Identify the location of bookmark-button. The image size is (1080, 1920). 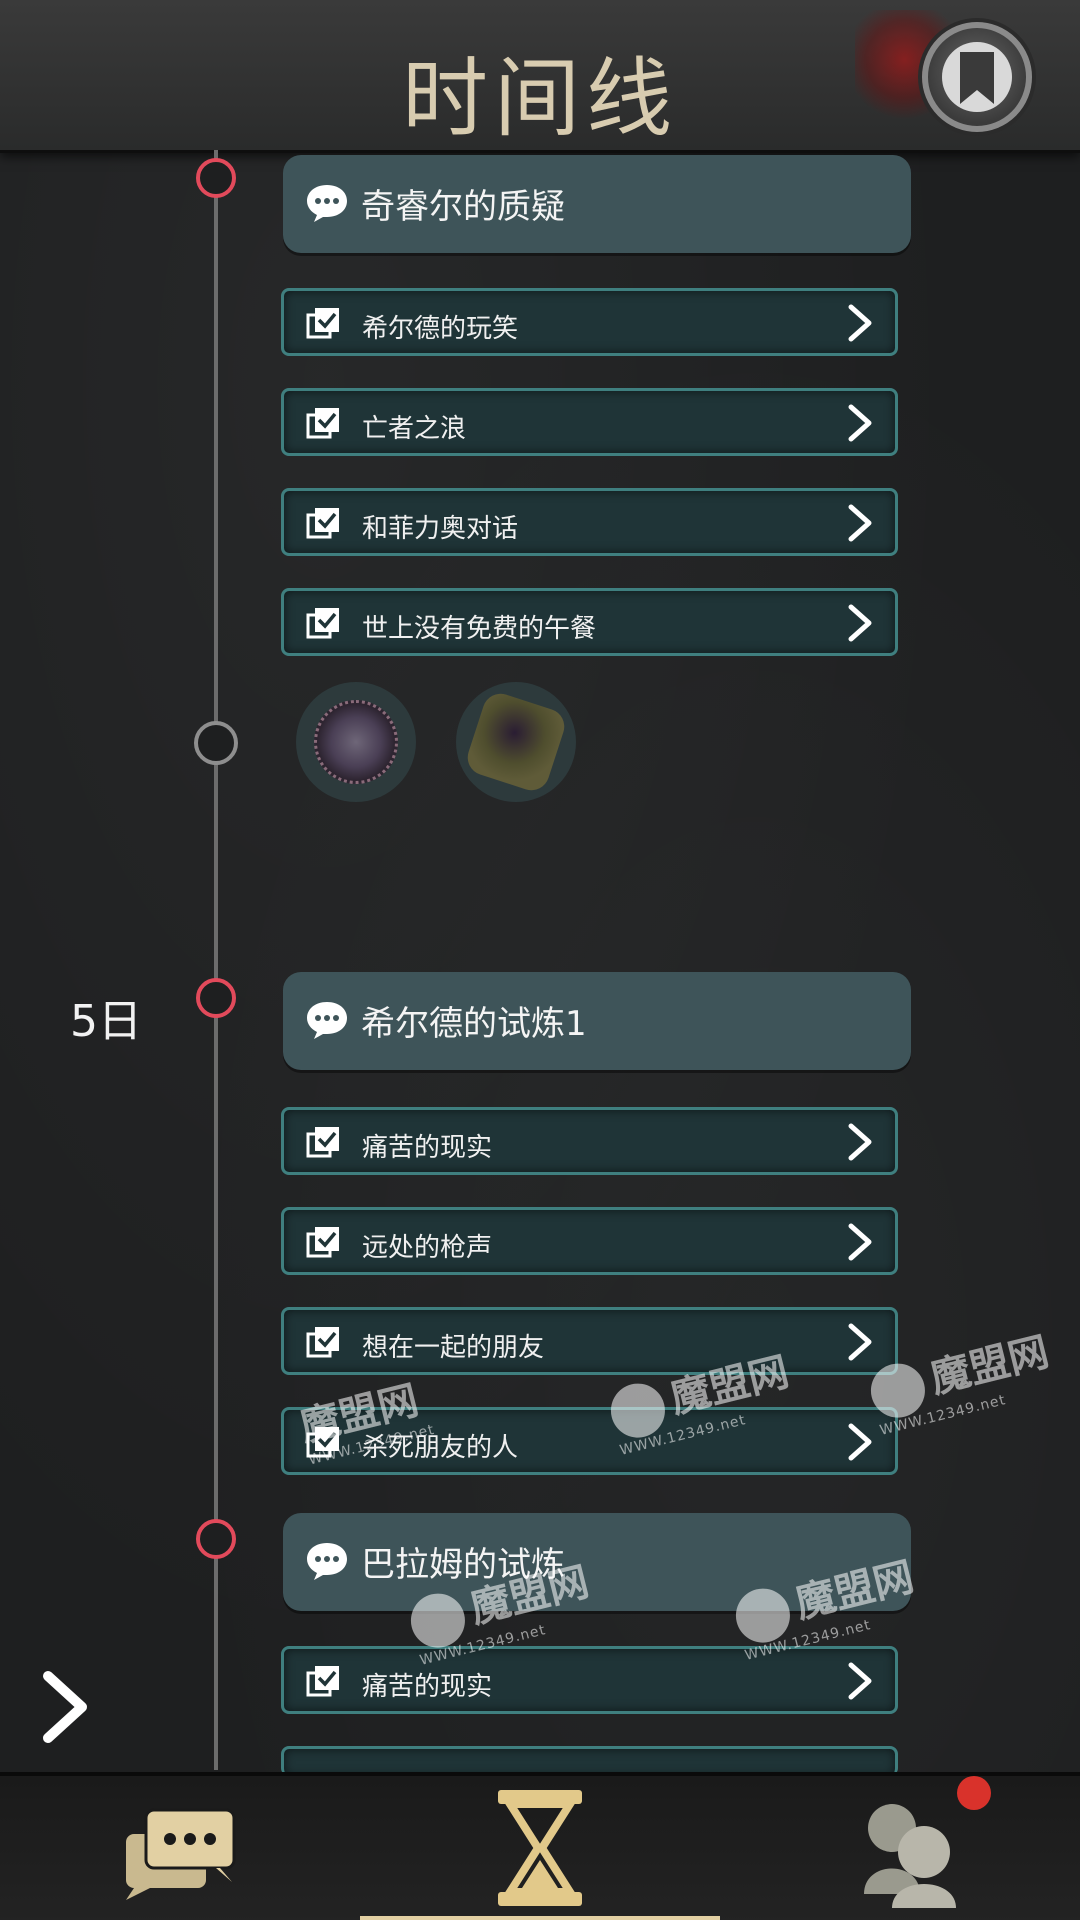
(977, 77).